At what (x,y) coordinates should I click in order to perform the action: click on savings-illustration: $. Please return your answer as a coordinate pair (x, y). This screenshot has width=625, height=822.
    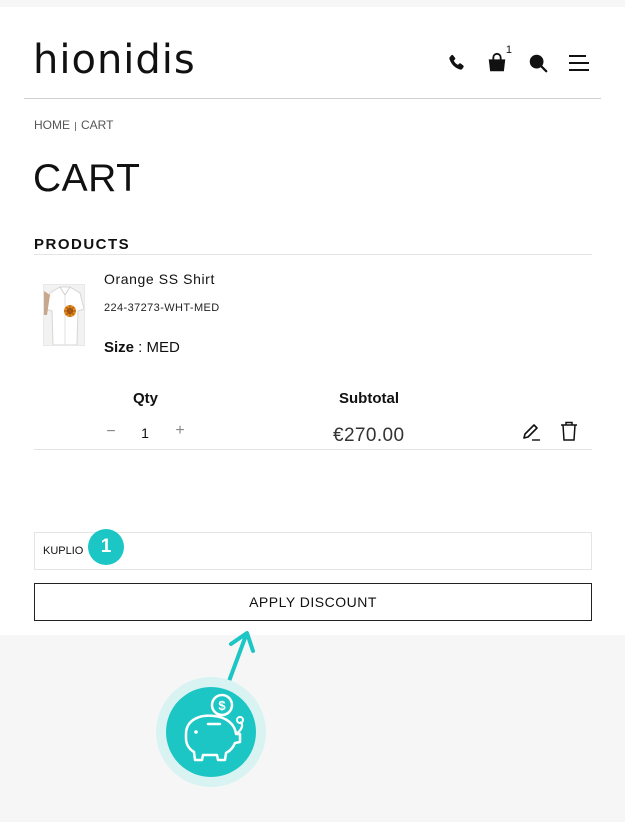
    Looking at the image, I should click on (215, 704).